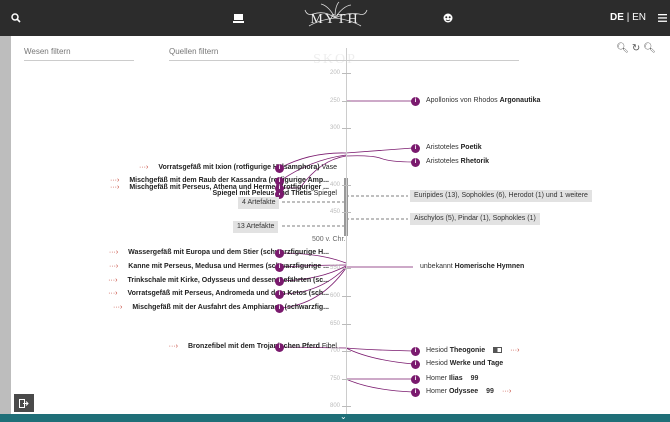 This screenshot has height=422, width=670. Describe the element at coordinates (436, 266) in the screenshot. I see `source-author: unbekannt` at that location.